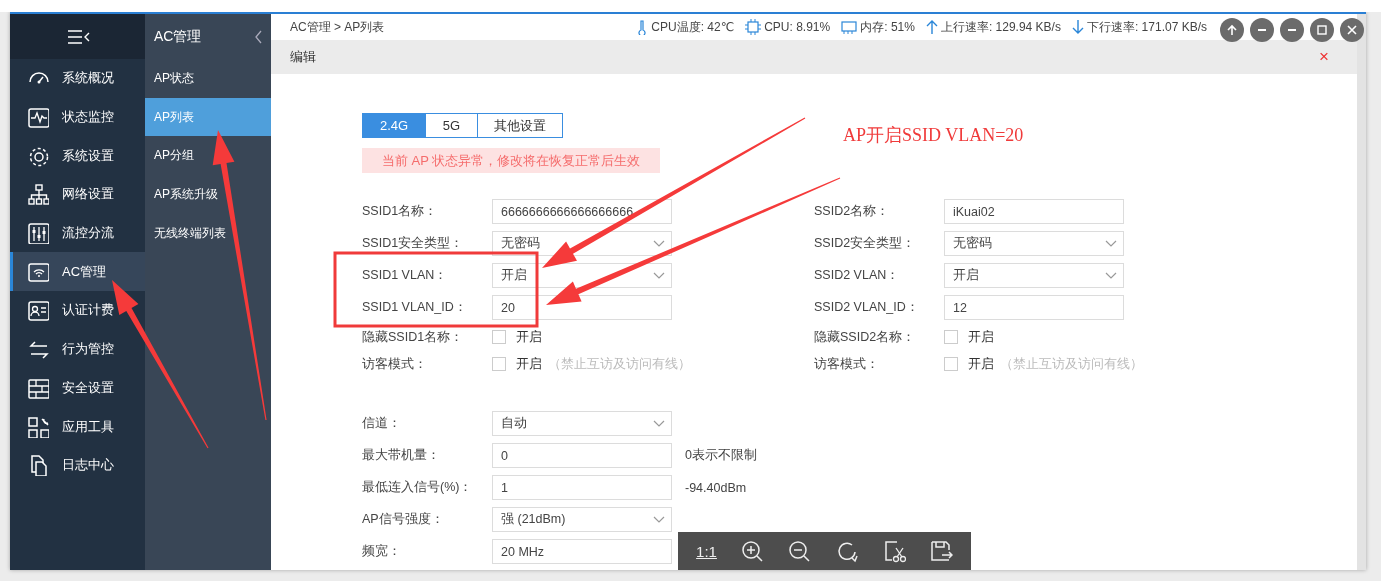 This screenshot has width=1381, height=581. Describe the element at coordinates (77, 156) in the screenshot. I see `sidebar-item: 系统设置` at that location.